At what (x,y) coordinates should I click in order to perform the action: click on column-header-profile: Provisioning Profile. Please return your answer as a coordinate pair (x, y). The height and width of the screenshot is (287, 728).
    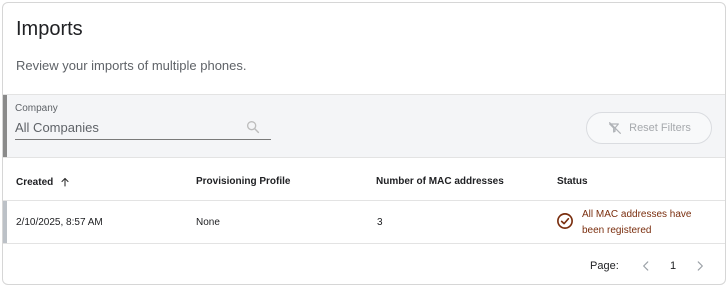
    Looking at the image, I should click on (243, 181).